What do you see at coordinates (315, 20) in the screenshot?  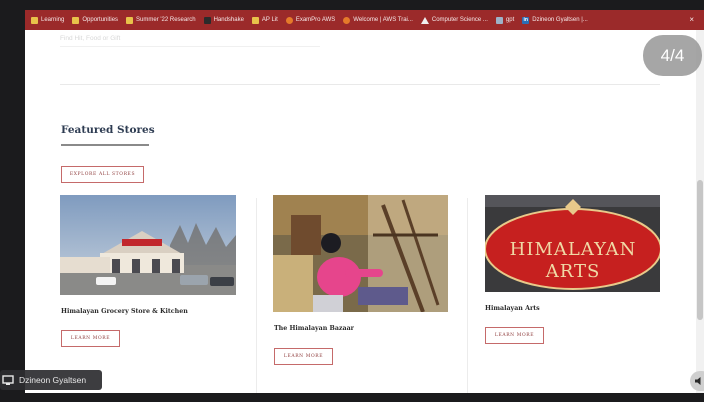 I see `bookmark-label: ExamPro AWS` at bounding box center [315, 20].